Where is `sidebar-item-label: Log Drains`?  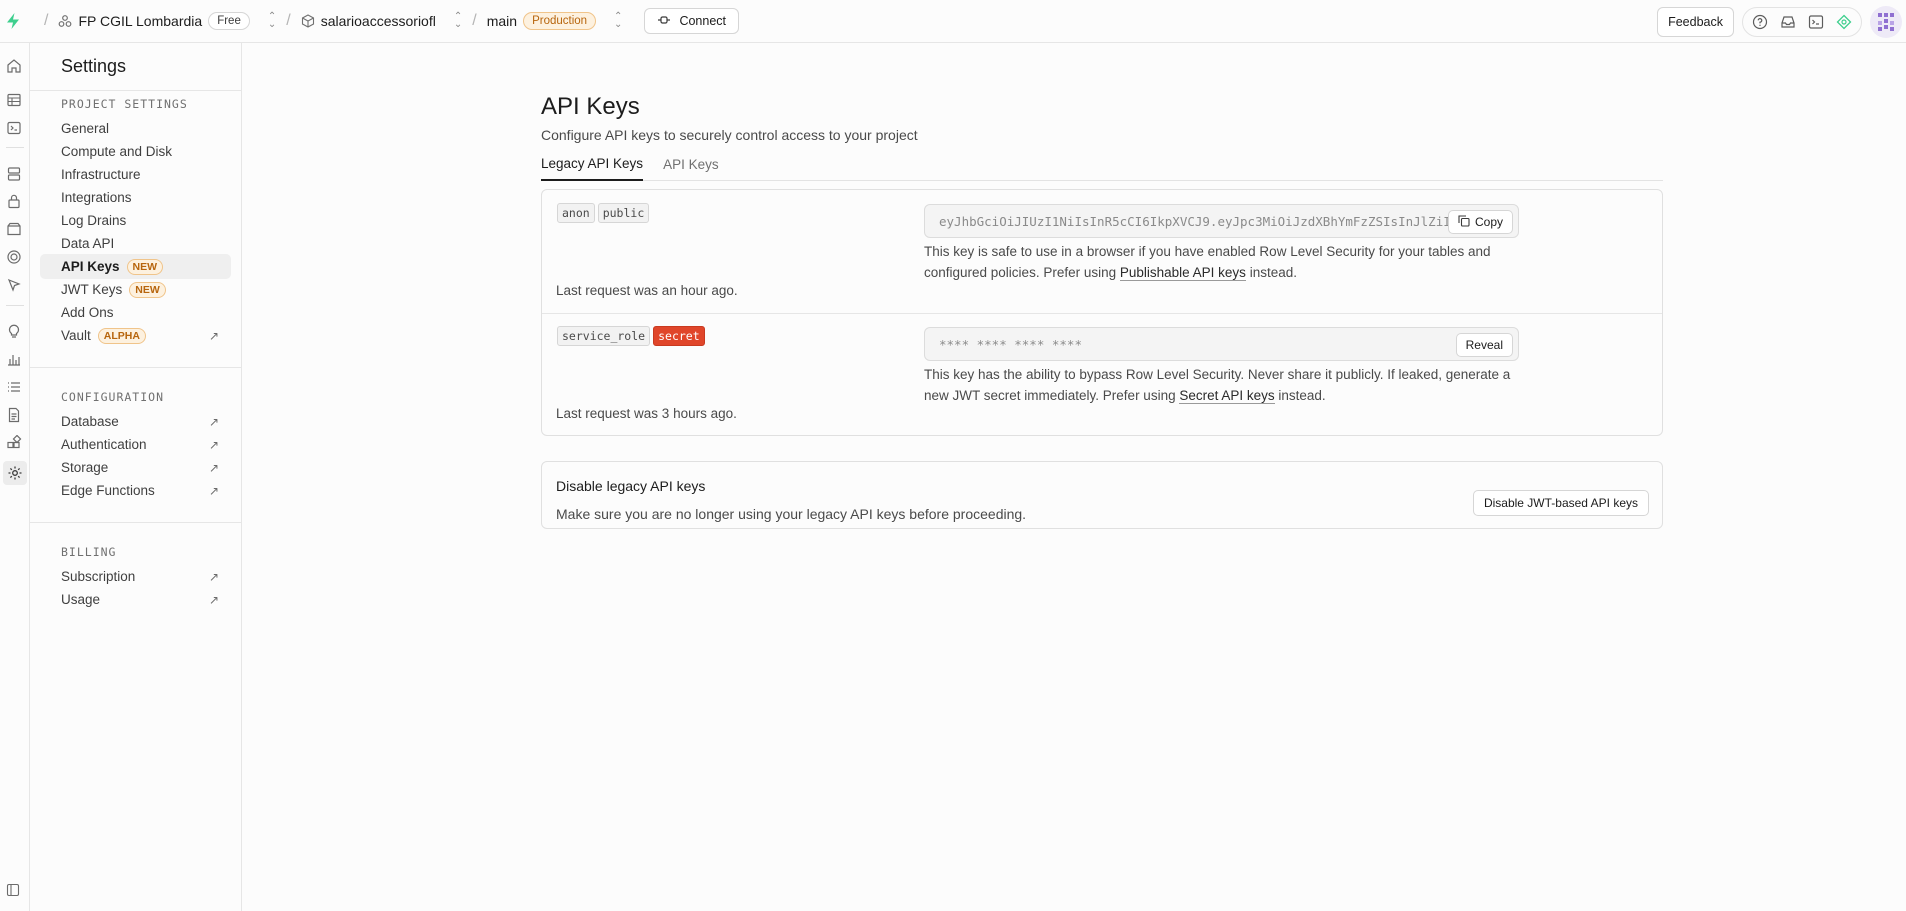 sidebar-item-label: Log Drains is located at coordinates (94, 220).